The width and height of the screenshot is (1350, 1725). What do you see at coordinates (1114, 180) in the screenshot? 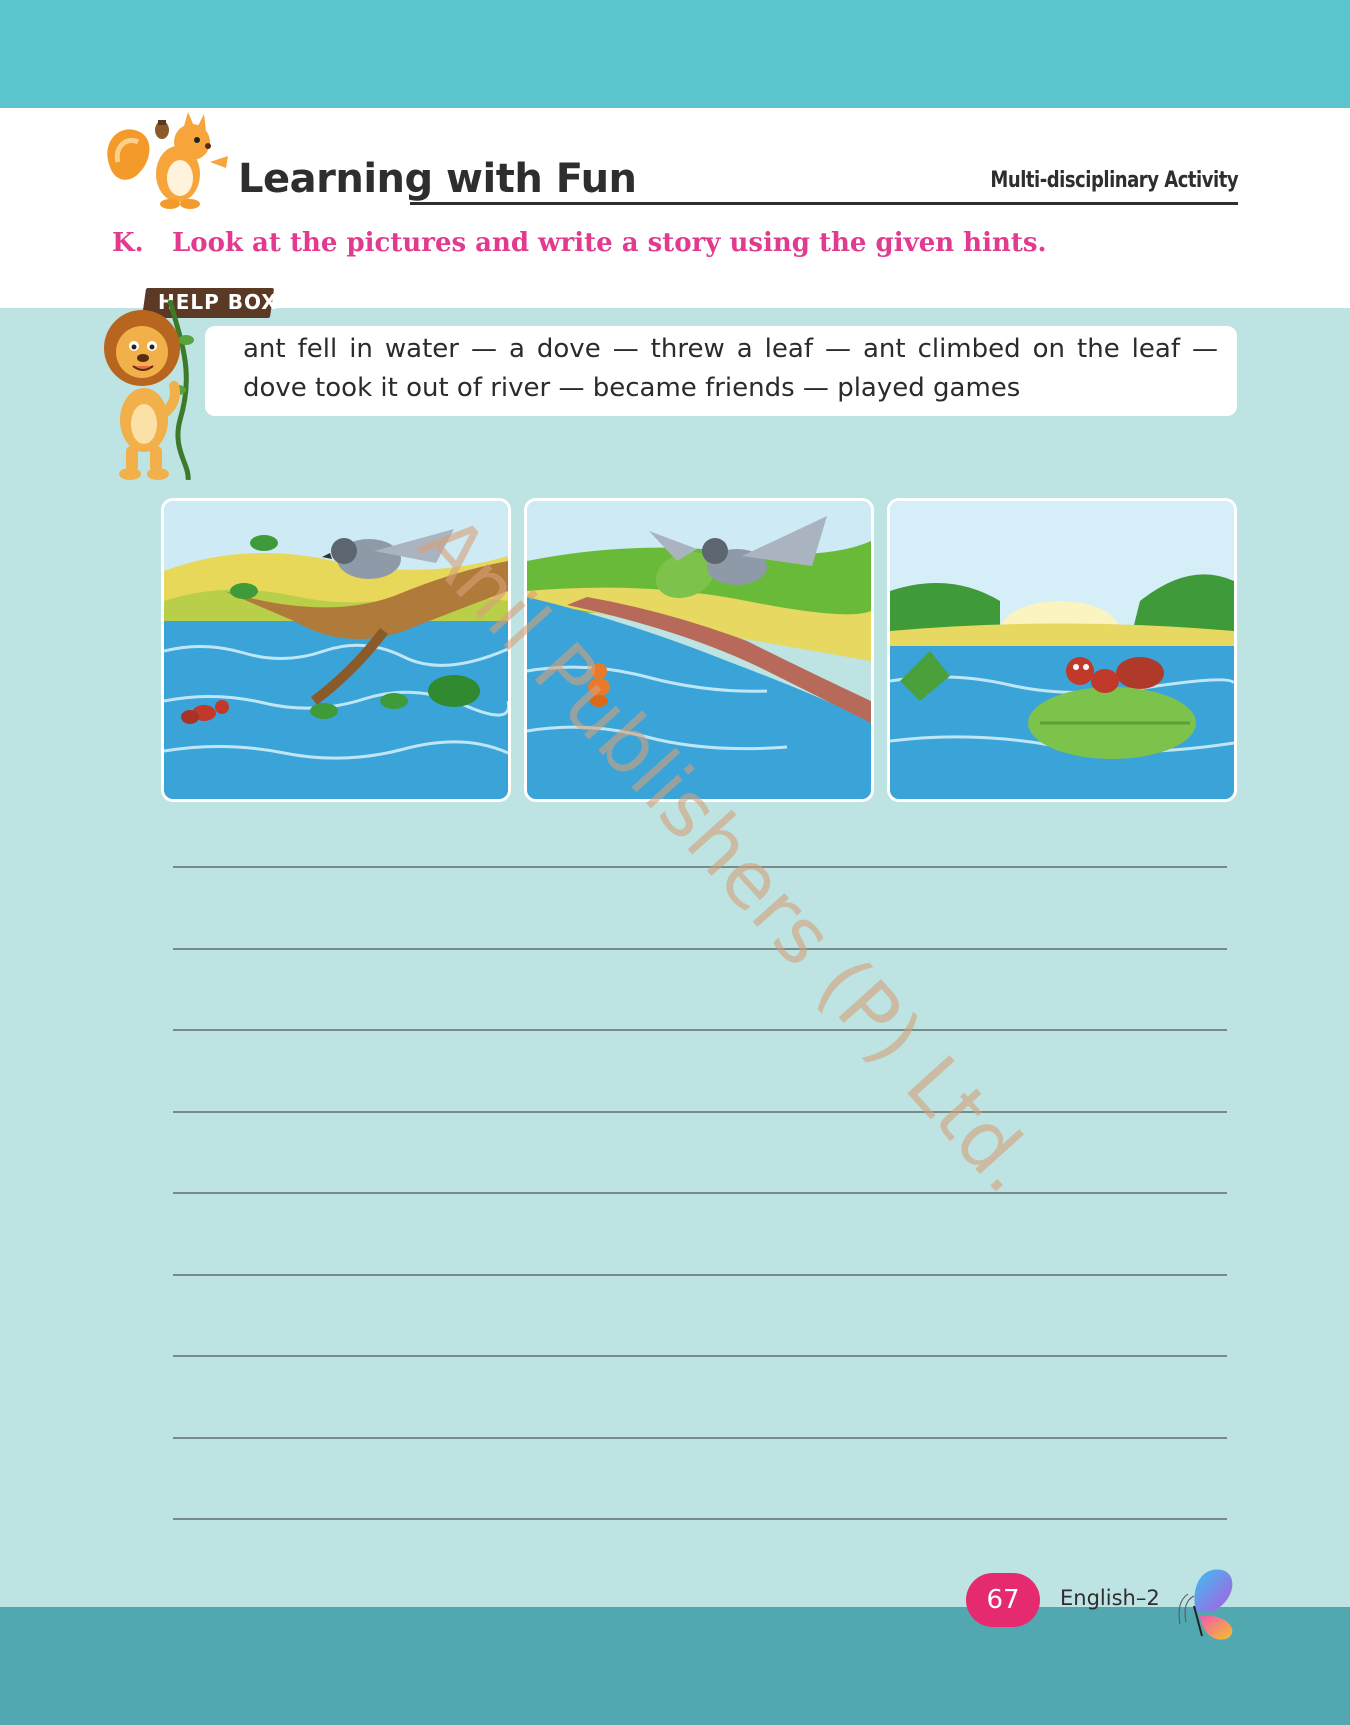
I see `activity-label: Multi-disciplinary Activity` at bounding box center [1114, 180].